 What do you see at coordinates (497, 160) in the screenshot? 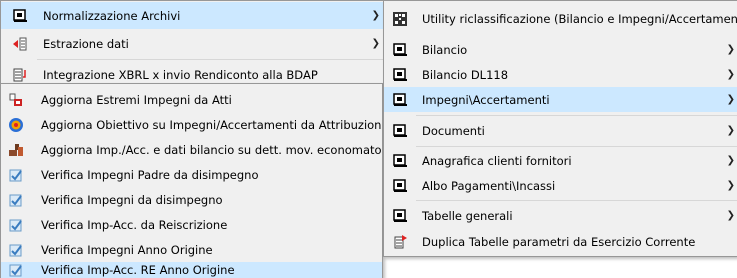
I see `menu-item-label: Anagrafica clienti fornitori` at bounding box center [497, 160].